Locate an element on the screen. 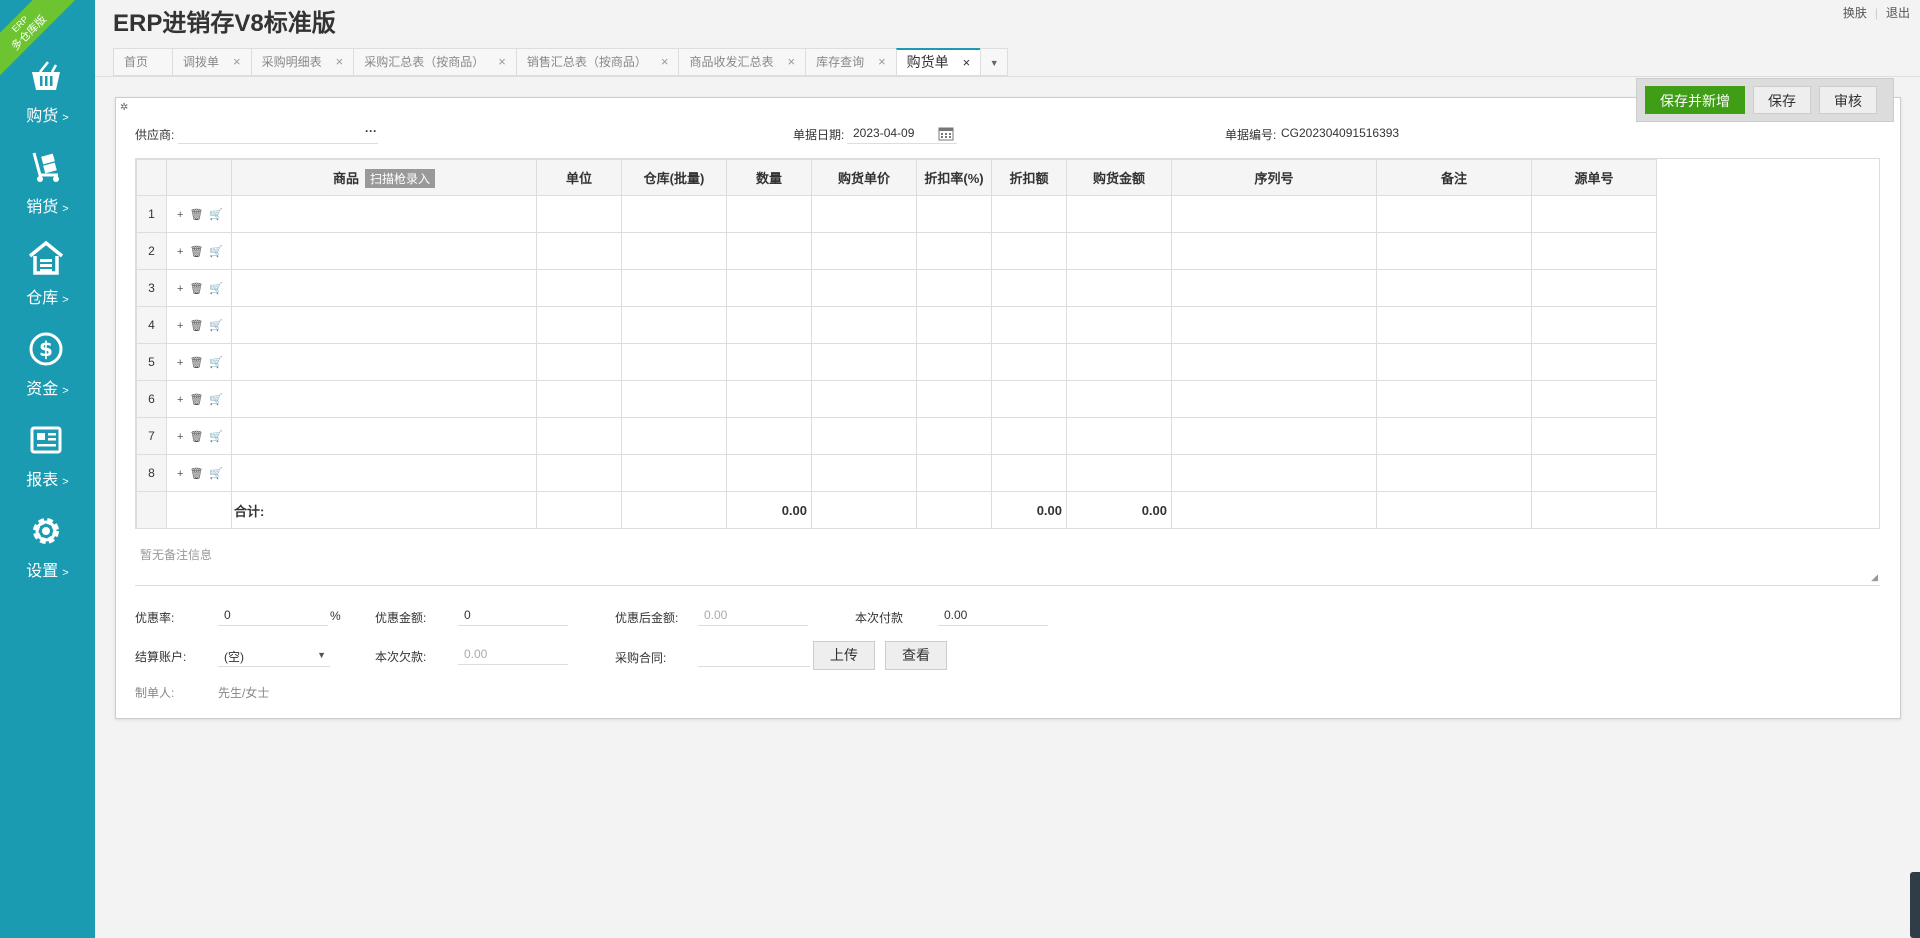  after-discount-input is located at coordinates (753, 615).